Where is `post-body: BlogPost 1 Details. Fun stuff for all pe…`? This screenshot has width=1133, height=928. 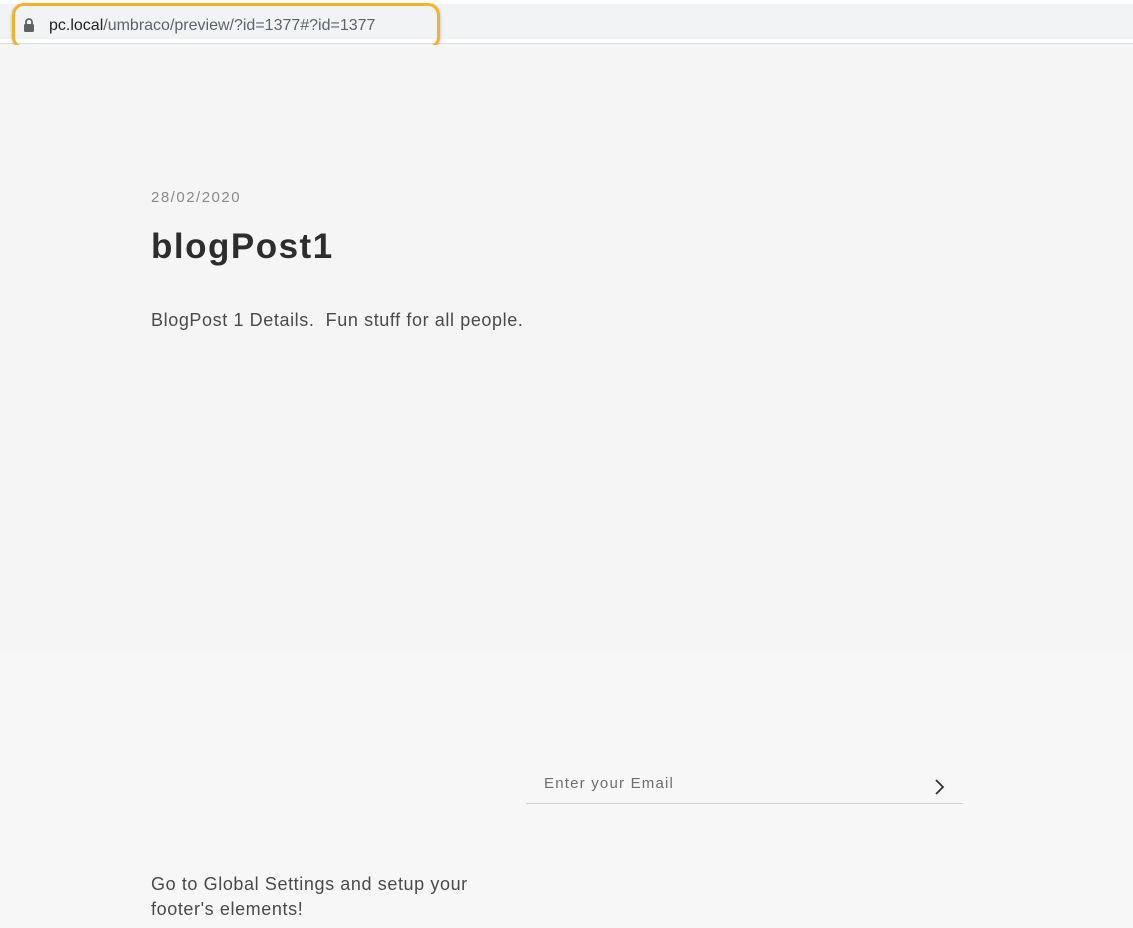
post-body: BlogPost 1 Details. Fun stuff for all pe… is located at coordinates (337, 320).